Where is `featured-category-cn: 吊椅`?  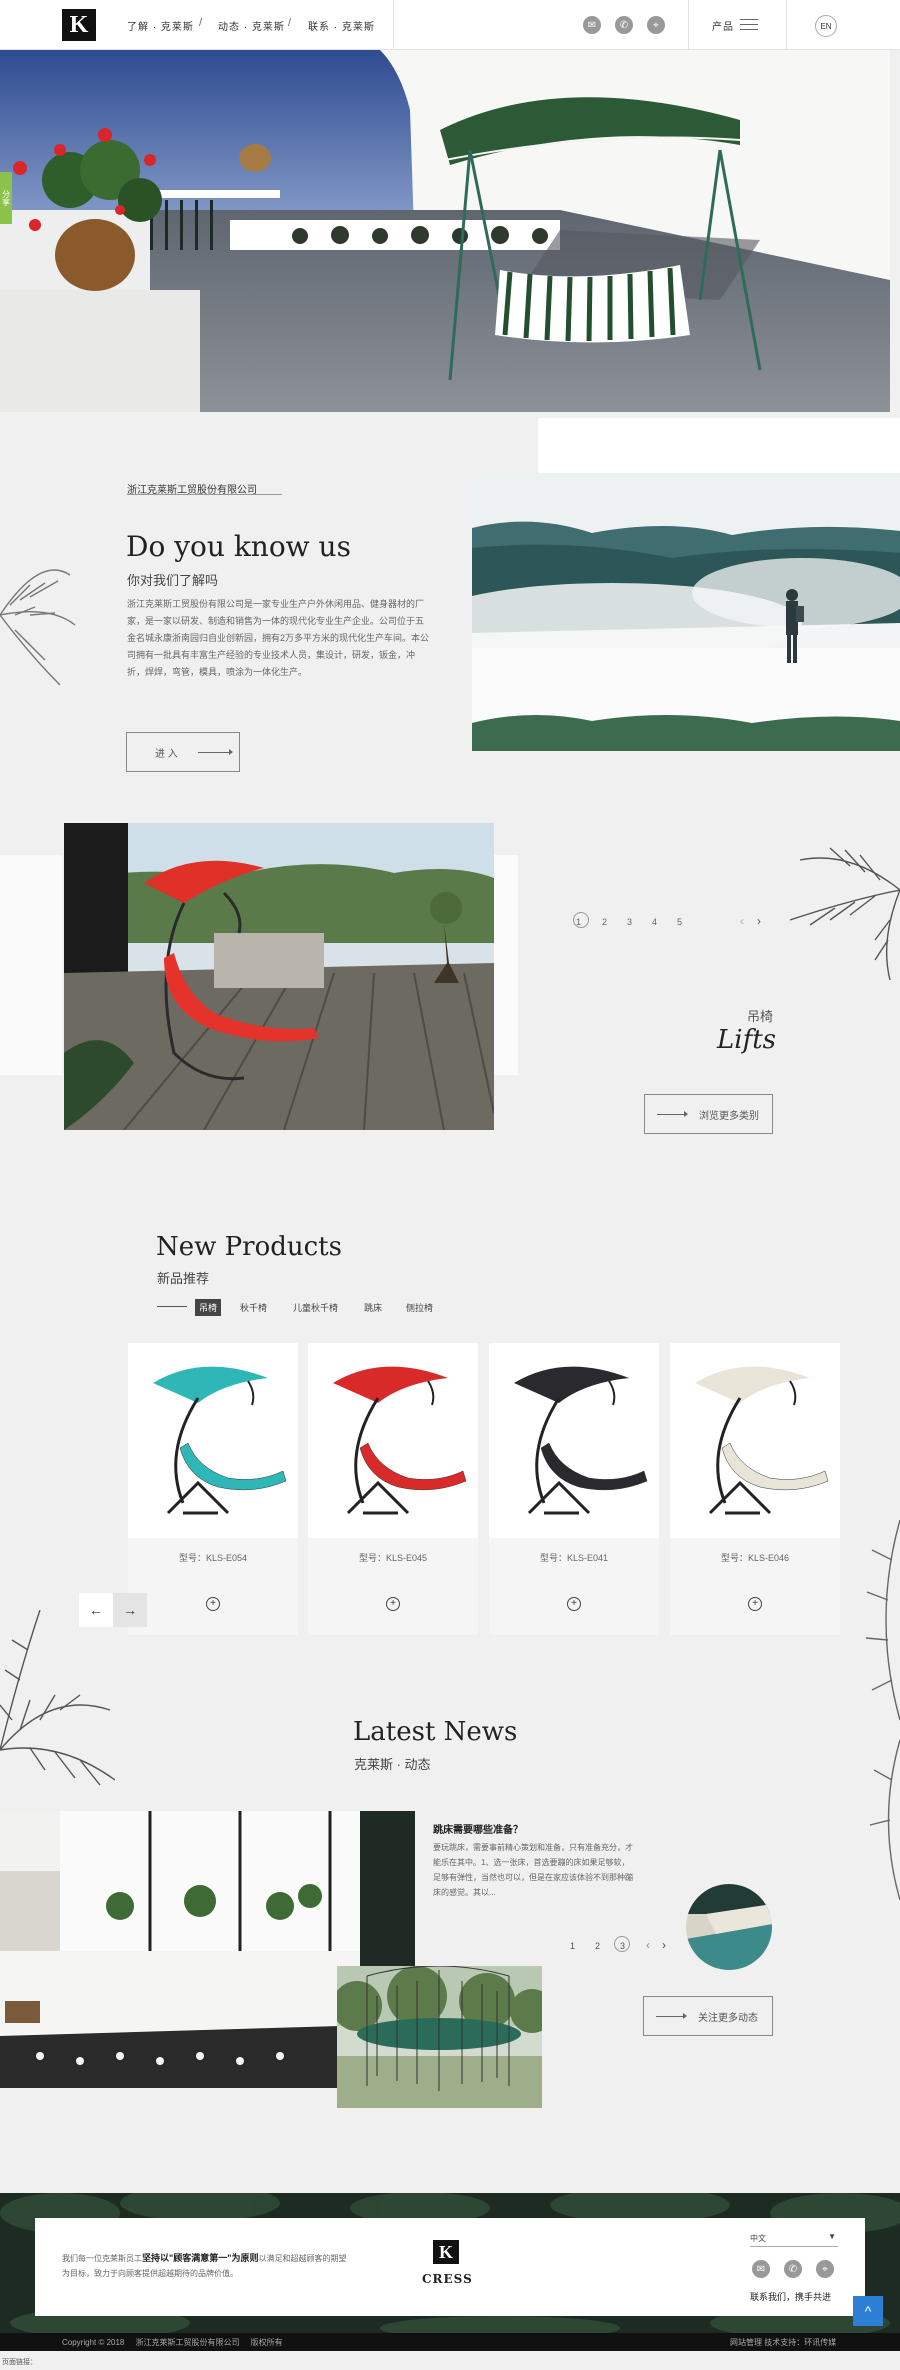 featured-category-cn: 吊椅 is located at coordinates (760, 1016).